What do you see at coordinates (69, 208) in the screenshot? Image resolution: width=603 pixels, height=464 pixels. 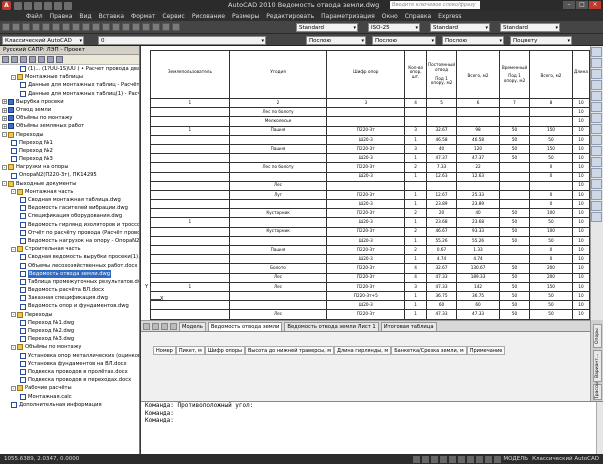 I see `tree-item: Ведомость гасителей вибрации.dwg` at bounding box center [69, 208].